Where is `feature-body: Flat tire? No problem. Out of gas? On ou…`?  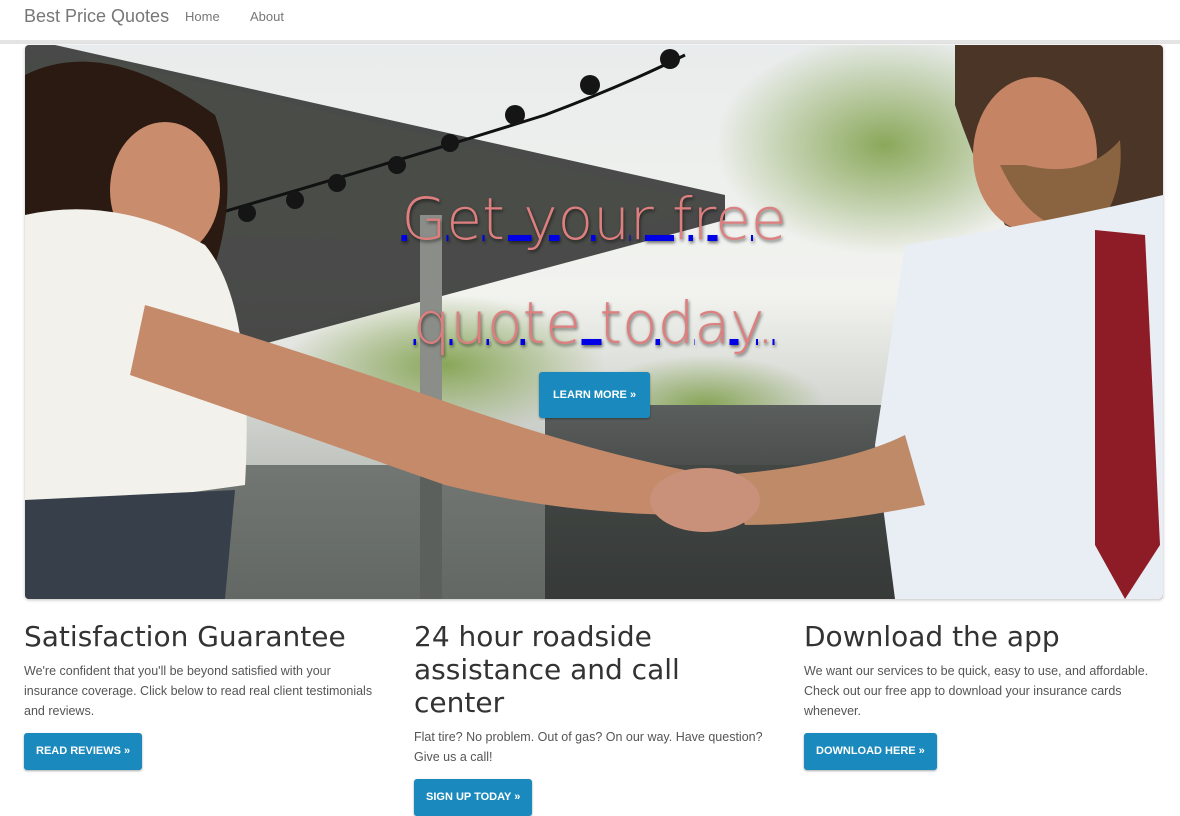
feature-body: Flat tire? No problem. Out of gas? On ou… is located at coordinates (588, 747).